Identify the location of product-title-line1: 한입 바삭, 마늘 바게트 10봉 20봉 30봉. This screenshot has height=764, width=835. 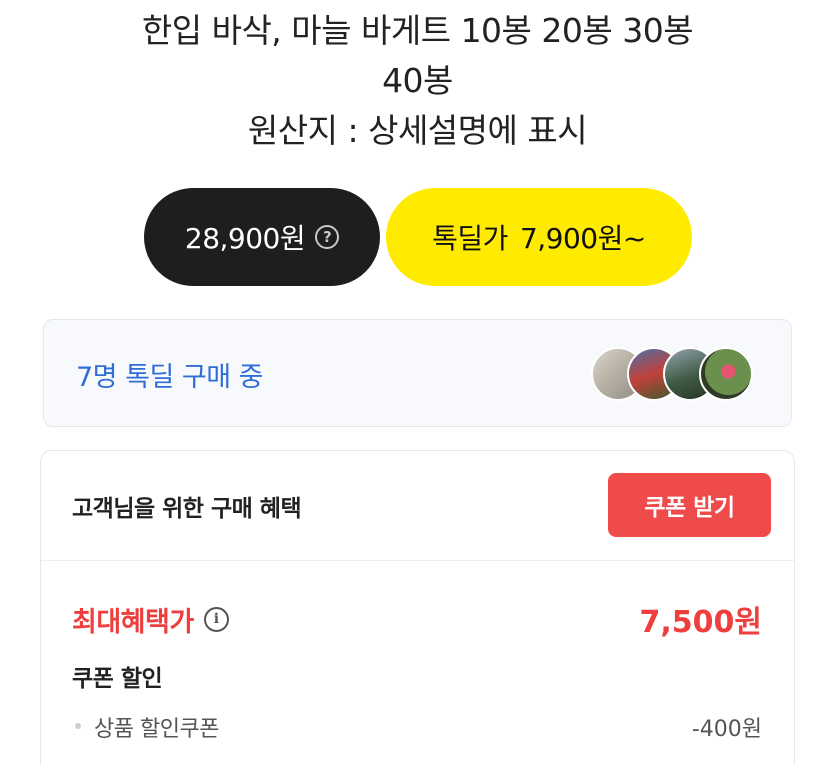
(417, 30).